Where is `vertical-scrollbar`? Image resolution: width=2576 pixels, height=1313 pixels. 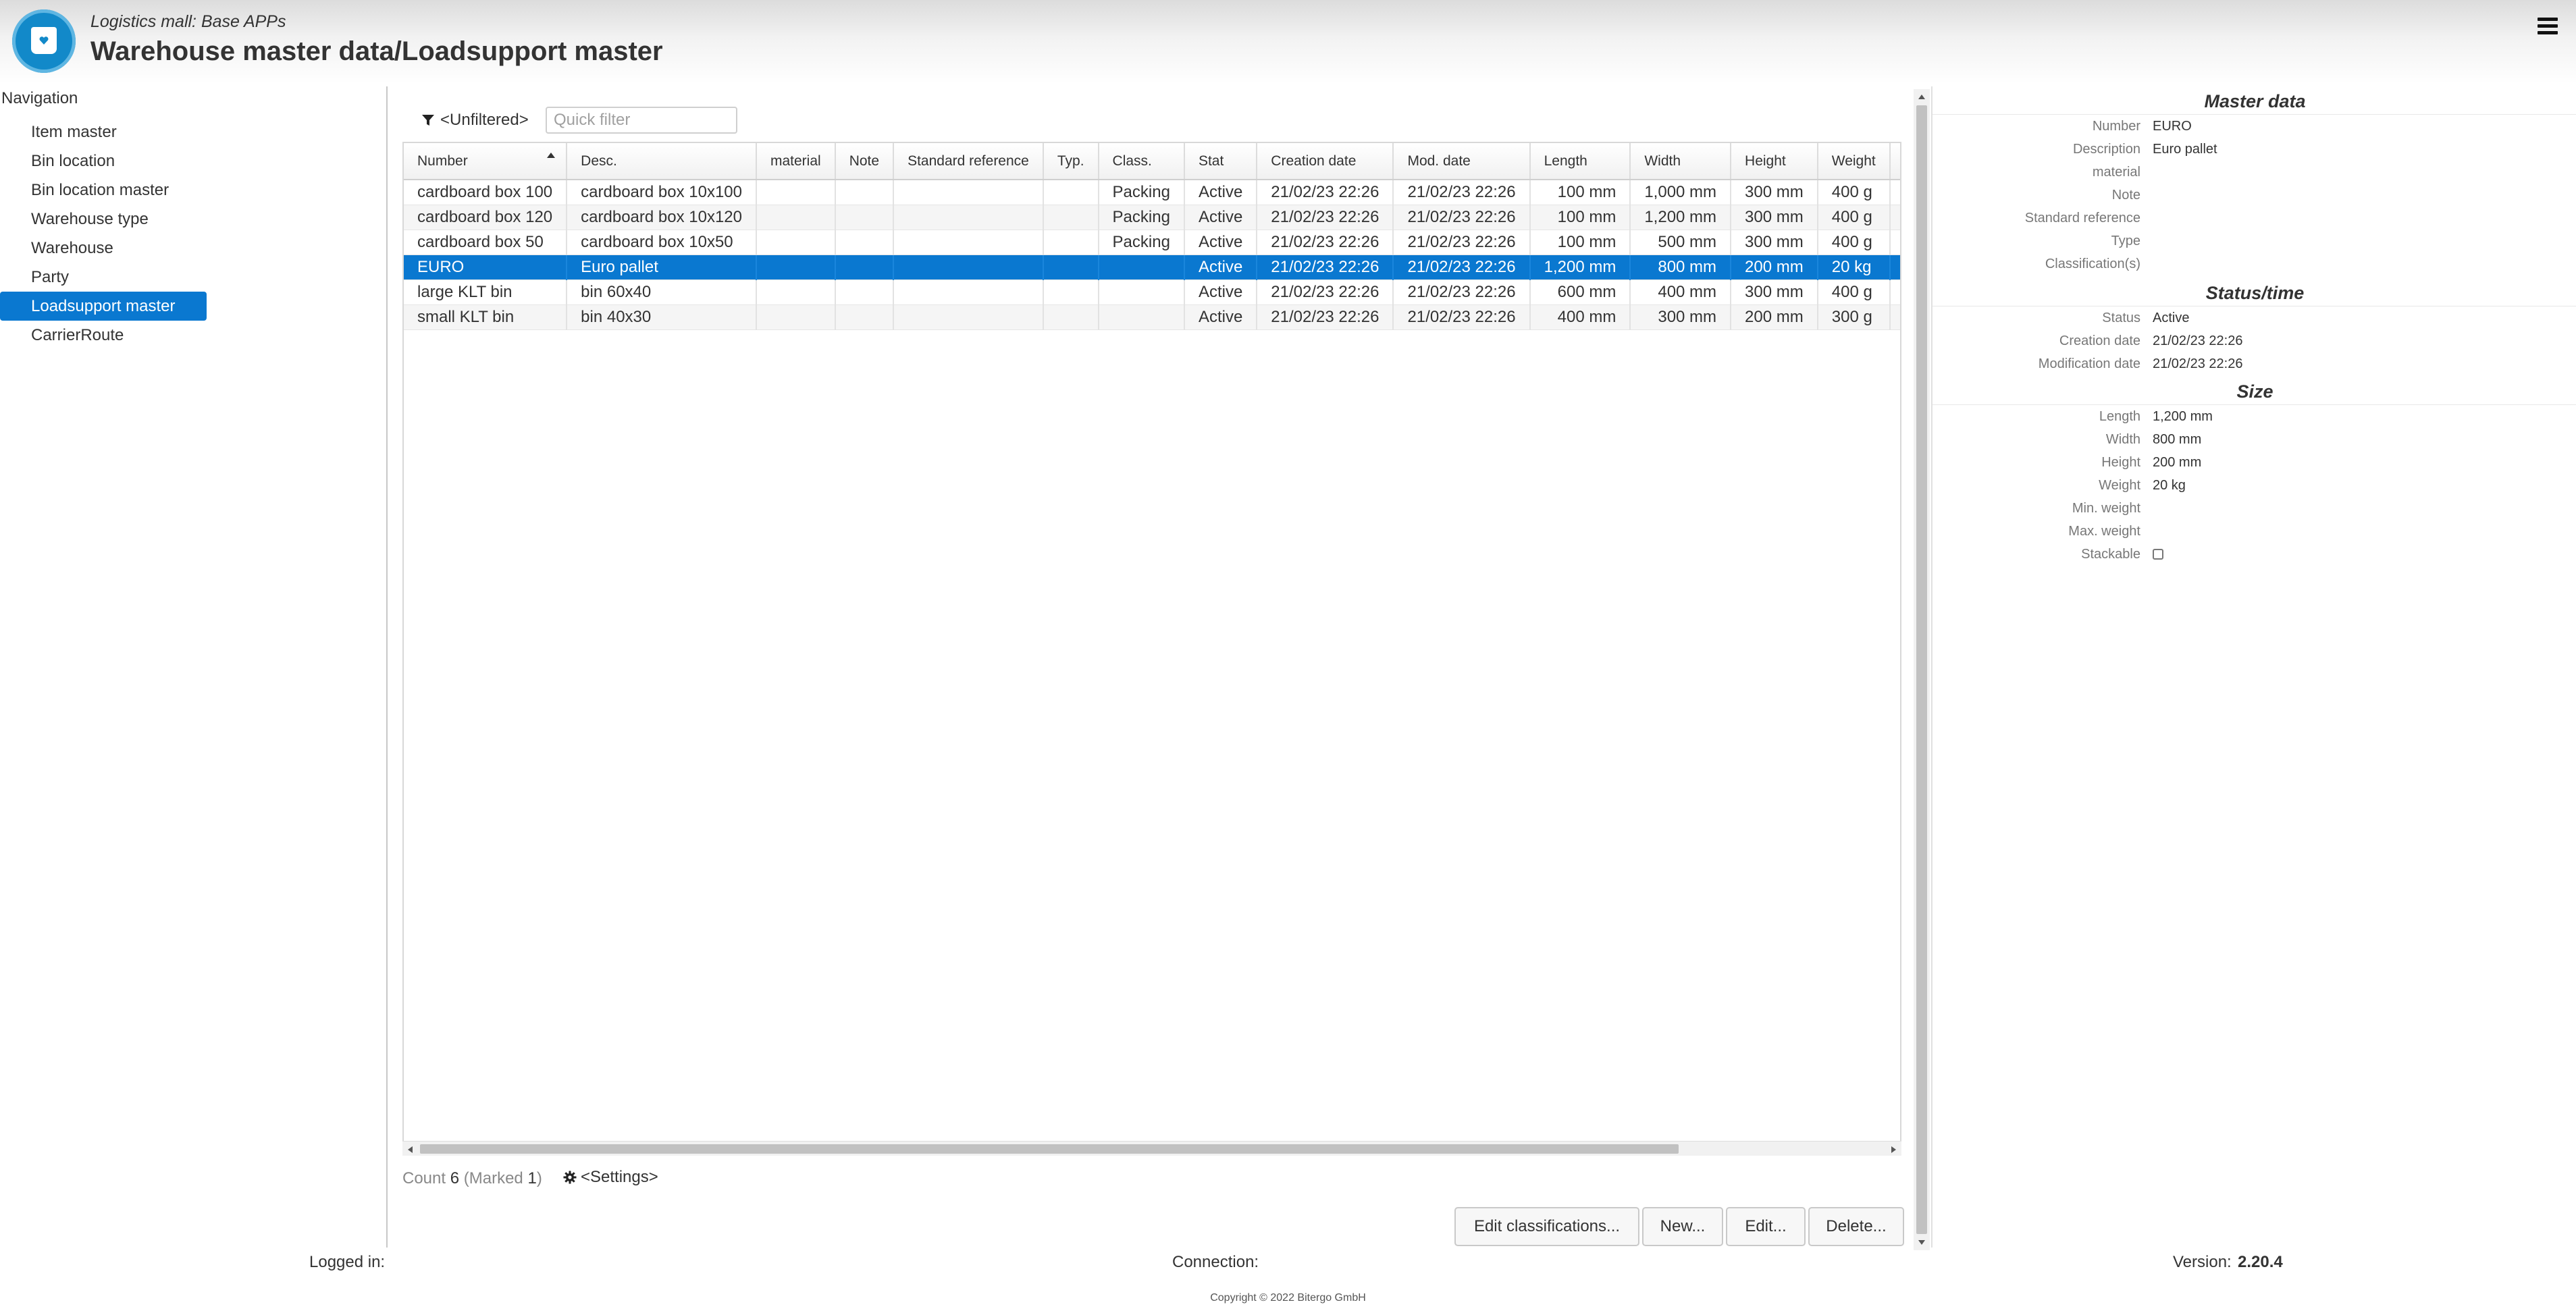
vertical-scrollbar is located at coordinates (1922, 669).